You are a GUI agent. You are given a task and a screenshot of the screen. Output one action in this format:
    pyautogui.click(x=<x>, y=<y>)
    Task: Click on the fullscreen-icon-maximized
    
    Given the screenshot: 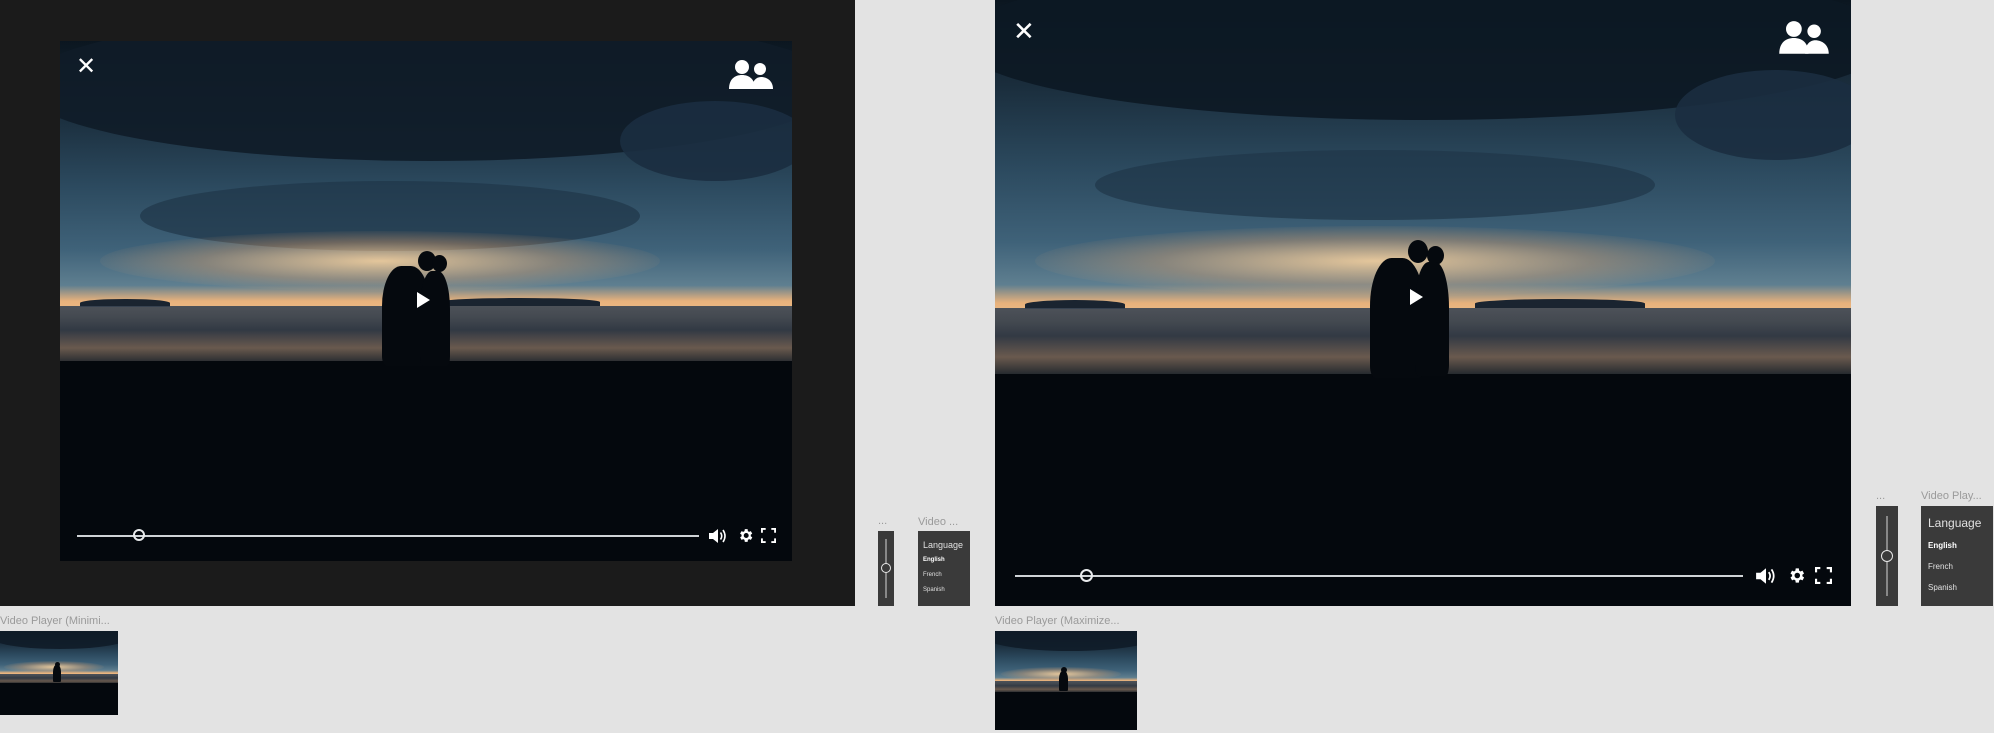 What is the action you would take?
    pyautogui.click(x=1823, y=575)
    